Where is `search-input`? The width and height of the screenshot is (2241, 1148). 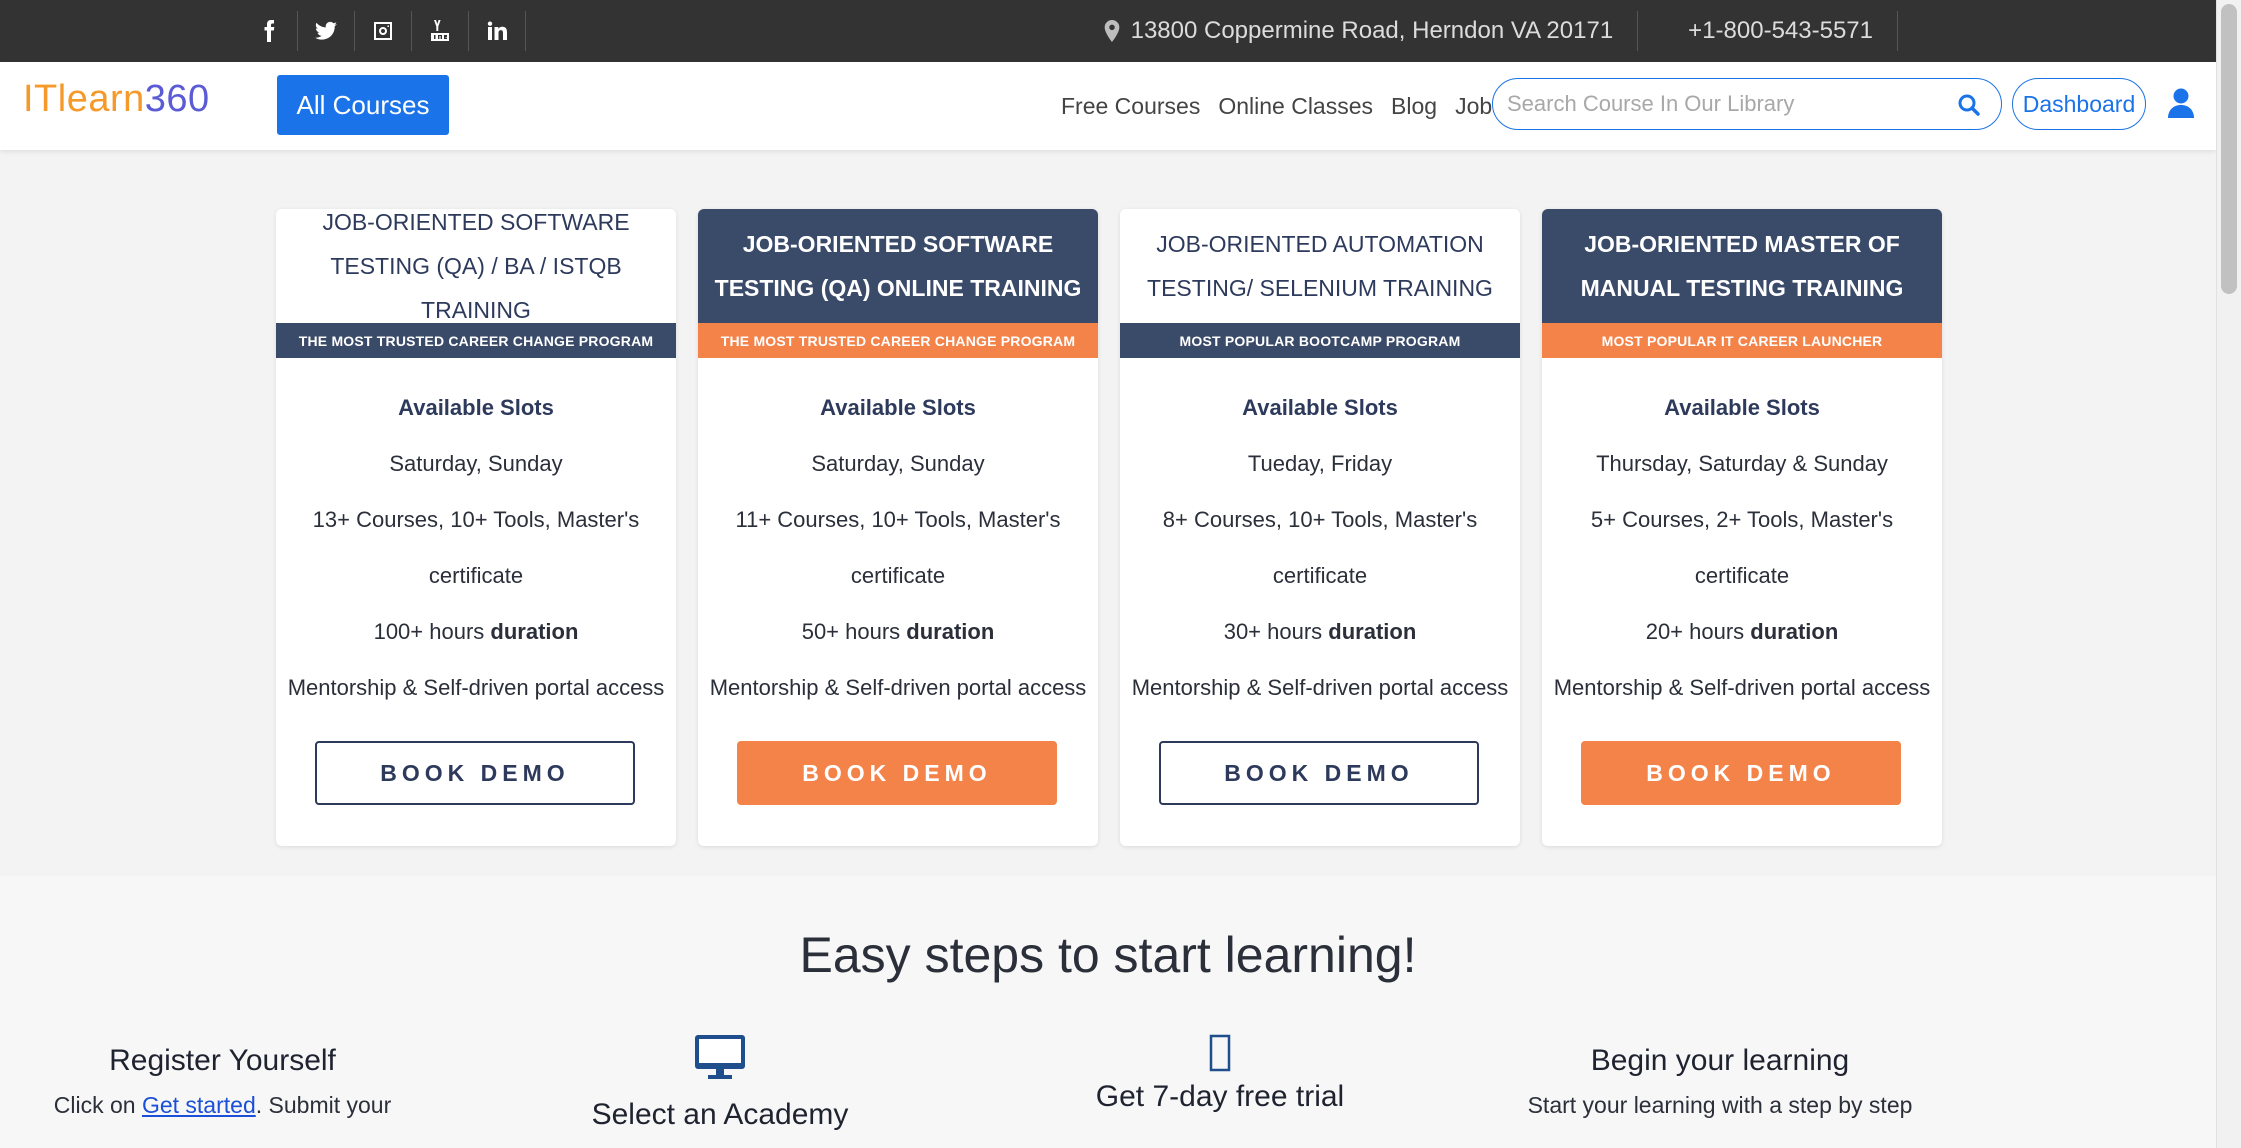
search-input is located at coordinates (1722, 104).